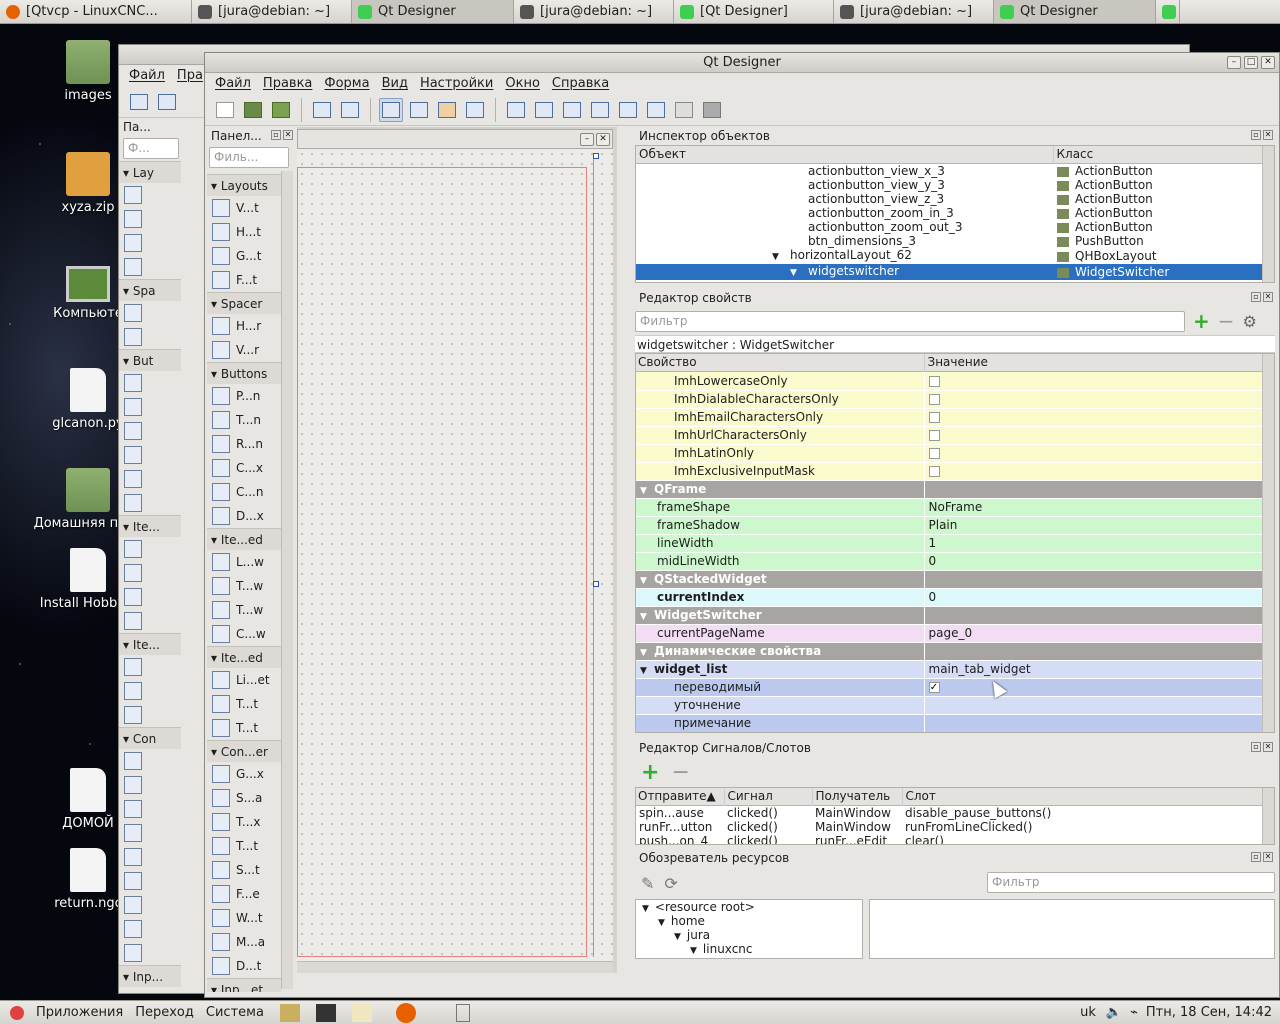  I want to click on property-group-header: ▼ QStackedWidget, so click(950, 579).